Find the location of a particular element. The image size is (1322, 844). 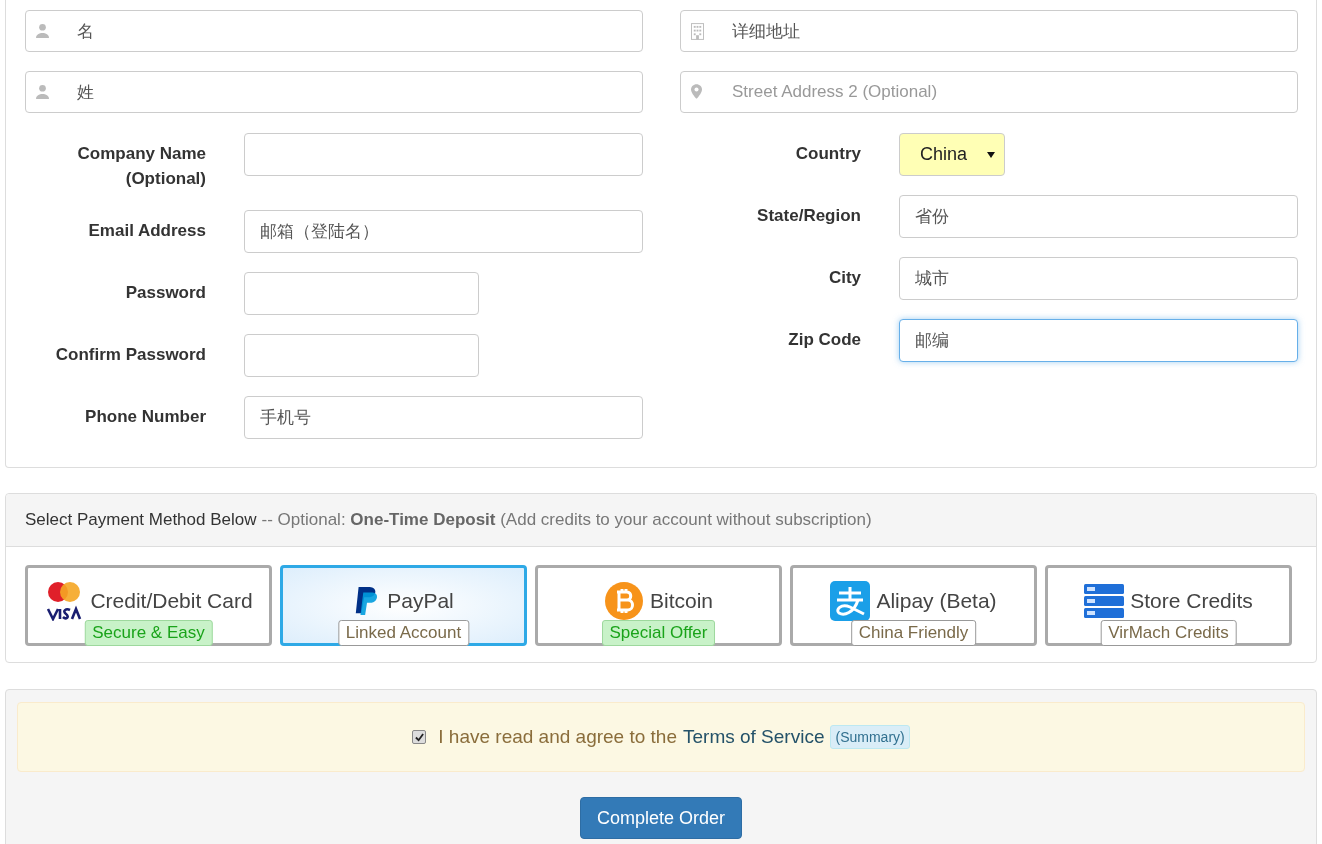

caret-icon is located at coordinates (991, 154).